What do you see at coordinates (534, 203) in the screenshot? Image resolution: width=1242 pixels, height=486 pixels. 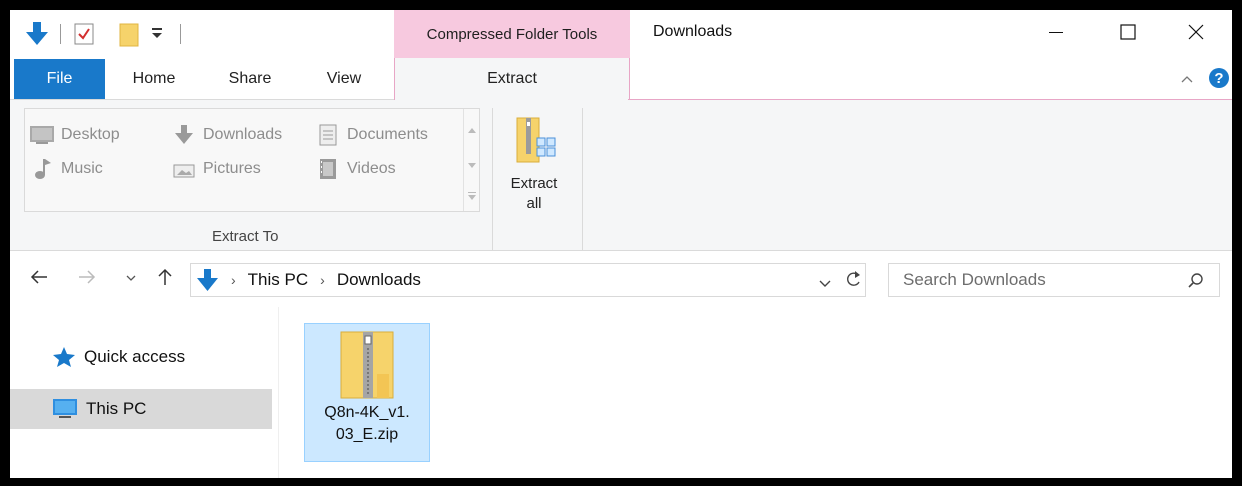 I see `extract-all-label-2: all` at bounding box center [534, 203].